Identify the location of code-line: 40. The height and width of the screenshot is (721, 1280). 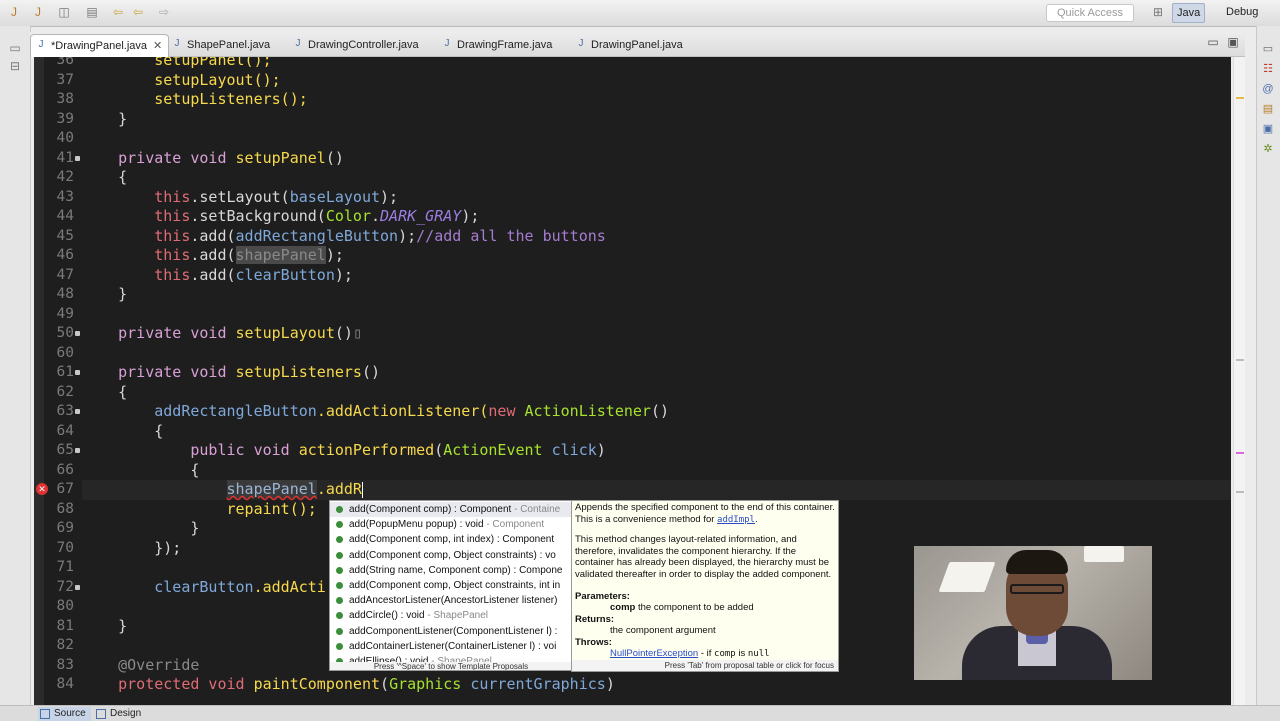
(65, 138).